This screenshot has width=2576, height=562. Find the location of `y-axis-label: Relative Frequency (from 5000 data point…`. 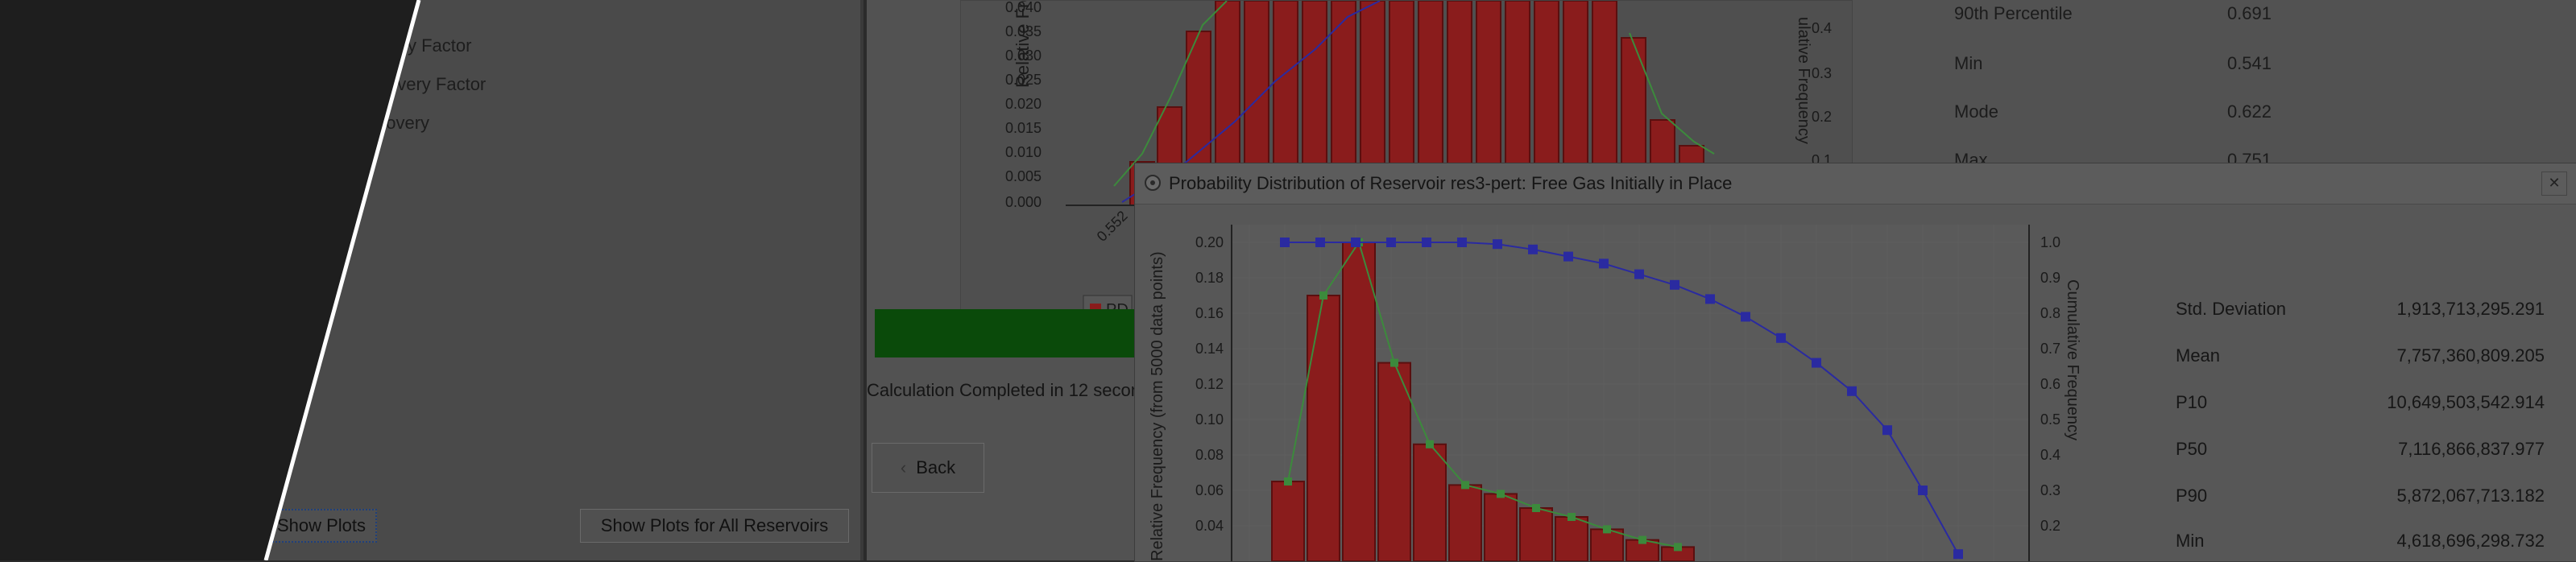

y-axis-label: Relative Frequency (from 5000 data point… is located at coordinates (1157, 406).